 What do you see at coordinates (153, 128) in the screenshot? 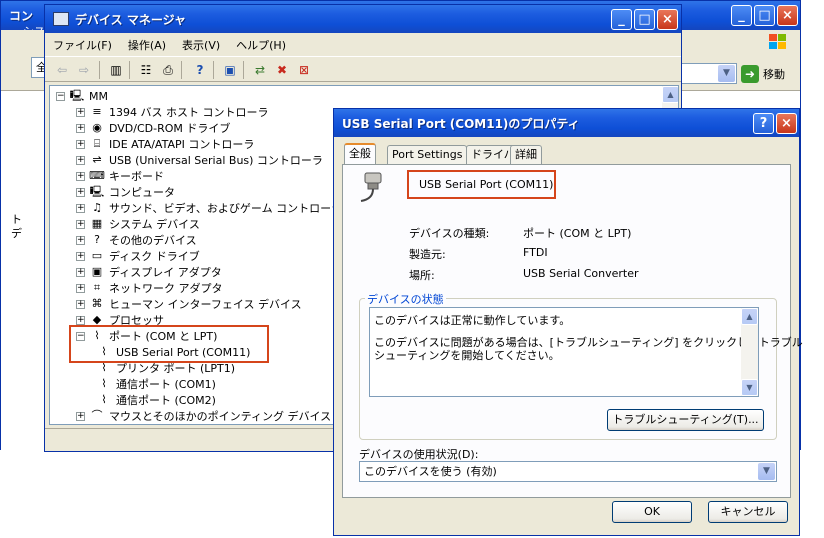
I see `tree-item: + ◉ DVD/CD-ROM ドライブ` at bounding box center [153, 128].